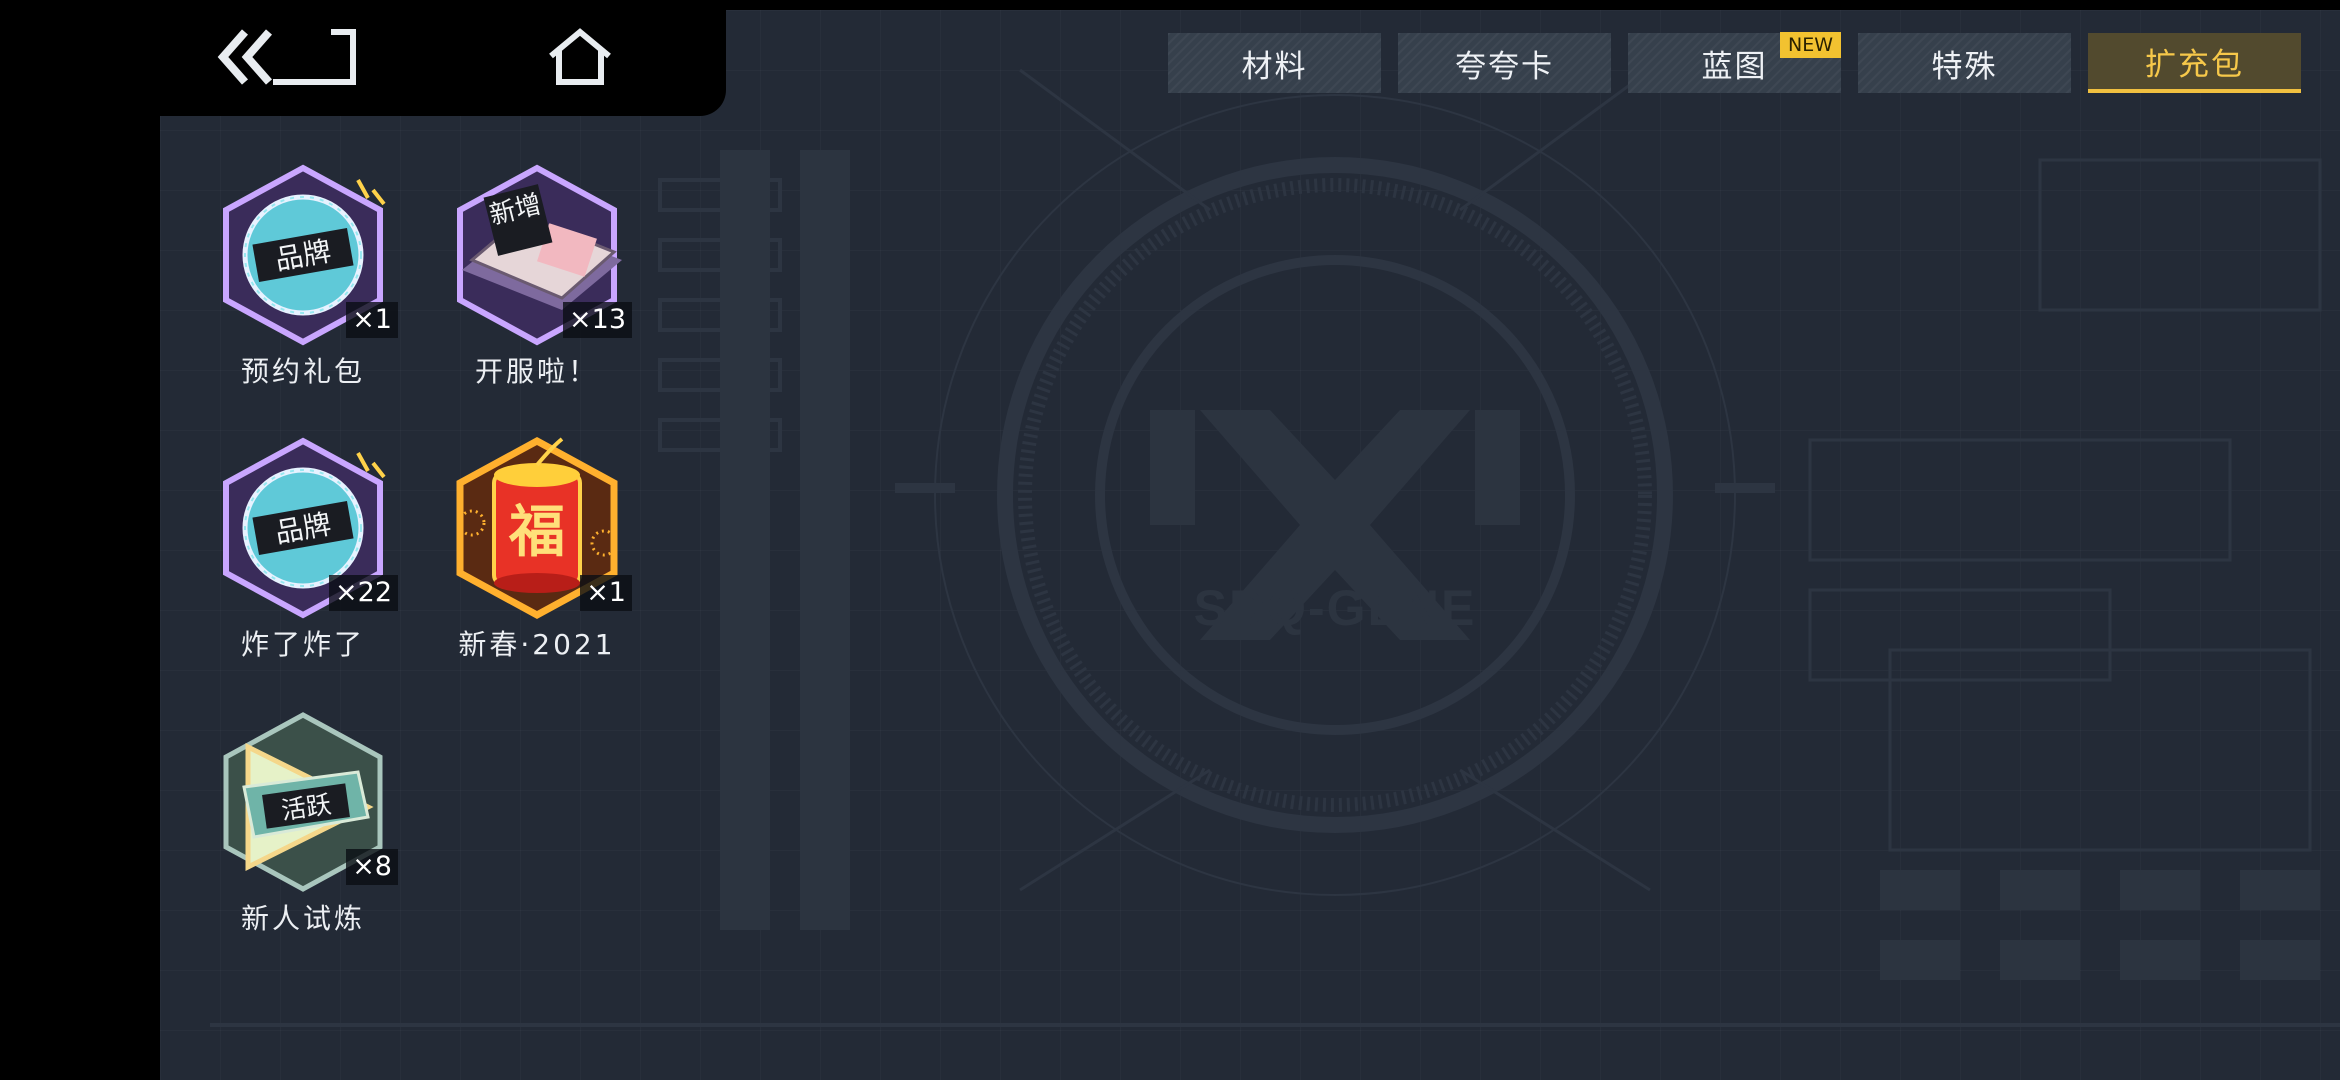  I want to click on tab-special: 特殊, so click(1964, 63).